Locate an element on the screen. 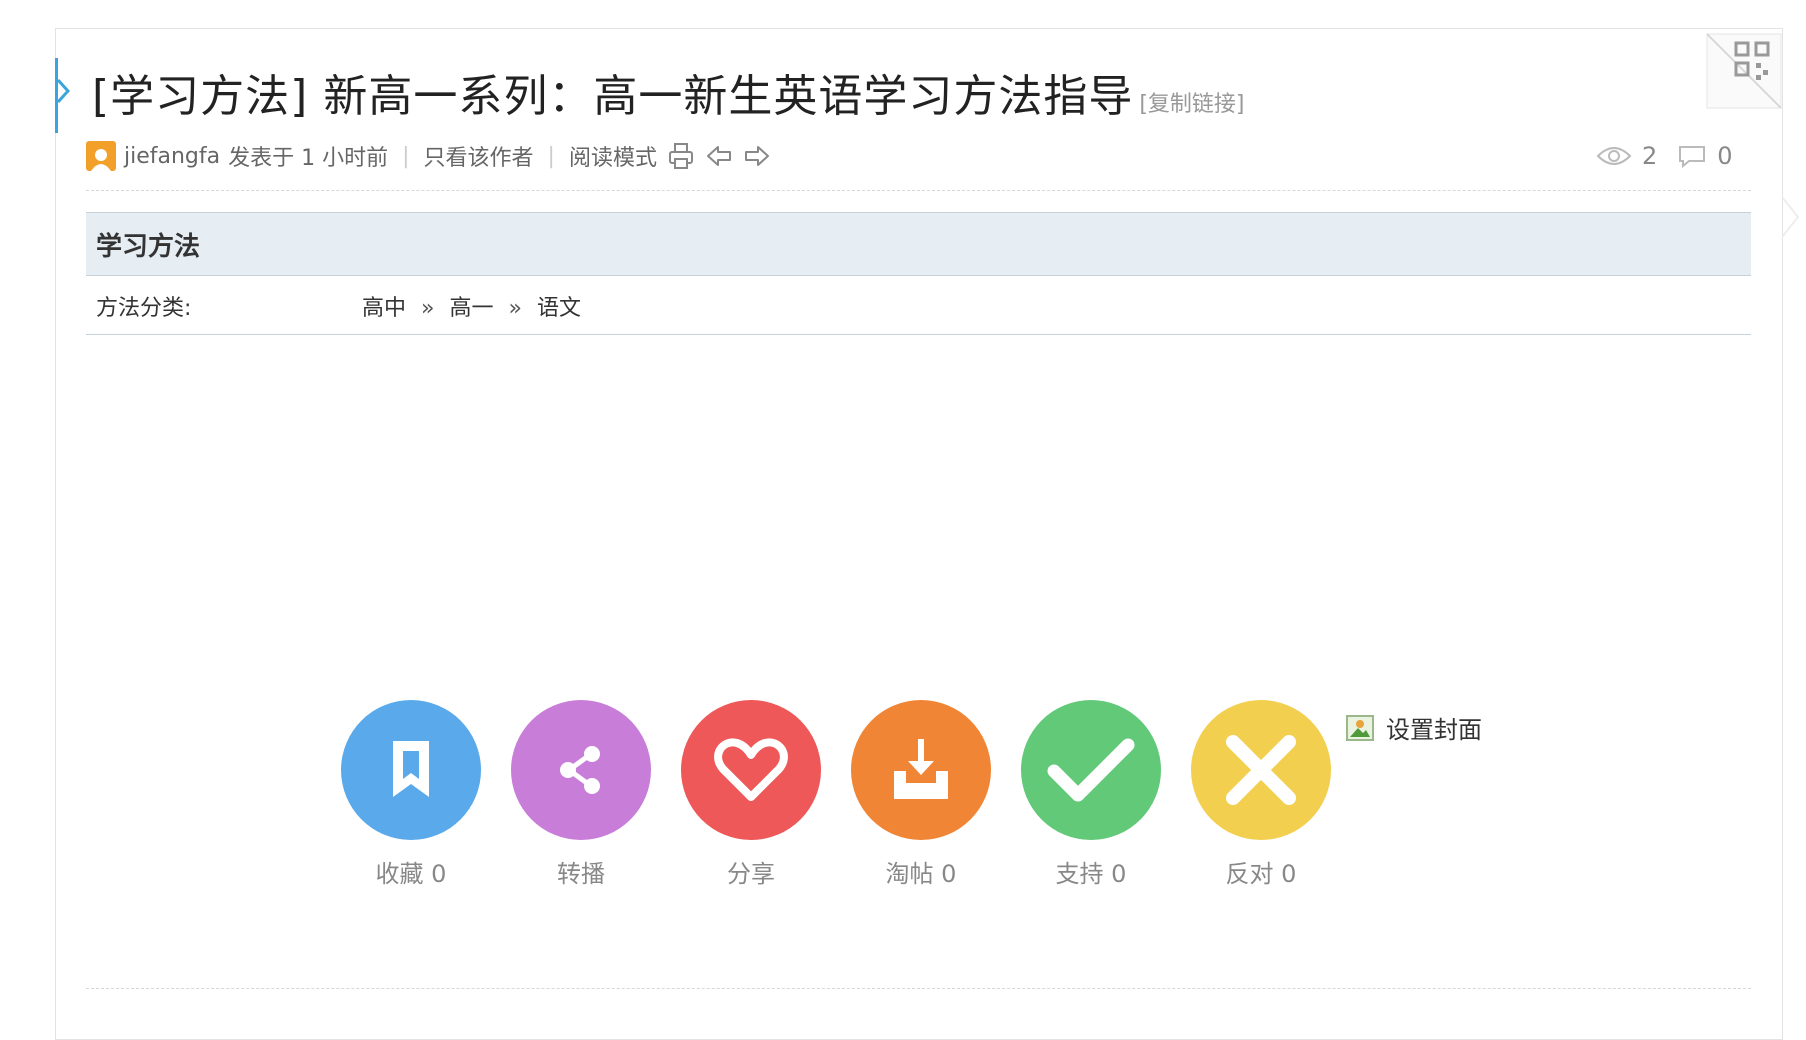  repost-label: 转播 is located at coordinates (581, 874).